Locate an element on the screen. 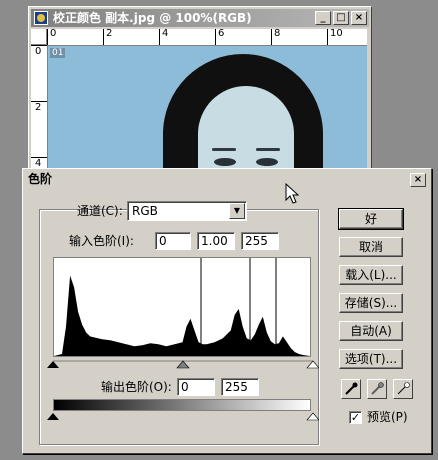  input-levels-label: 输入色阶(I): is located at coordinates (101, 241).